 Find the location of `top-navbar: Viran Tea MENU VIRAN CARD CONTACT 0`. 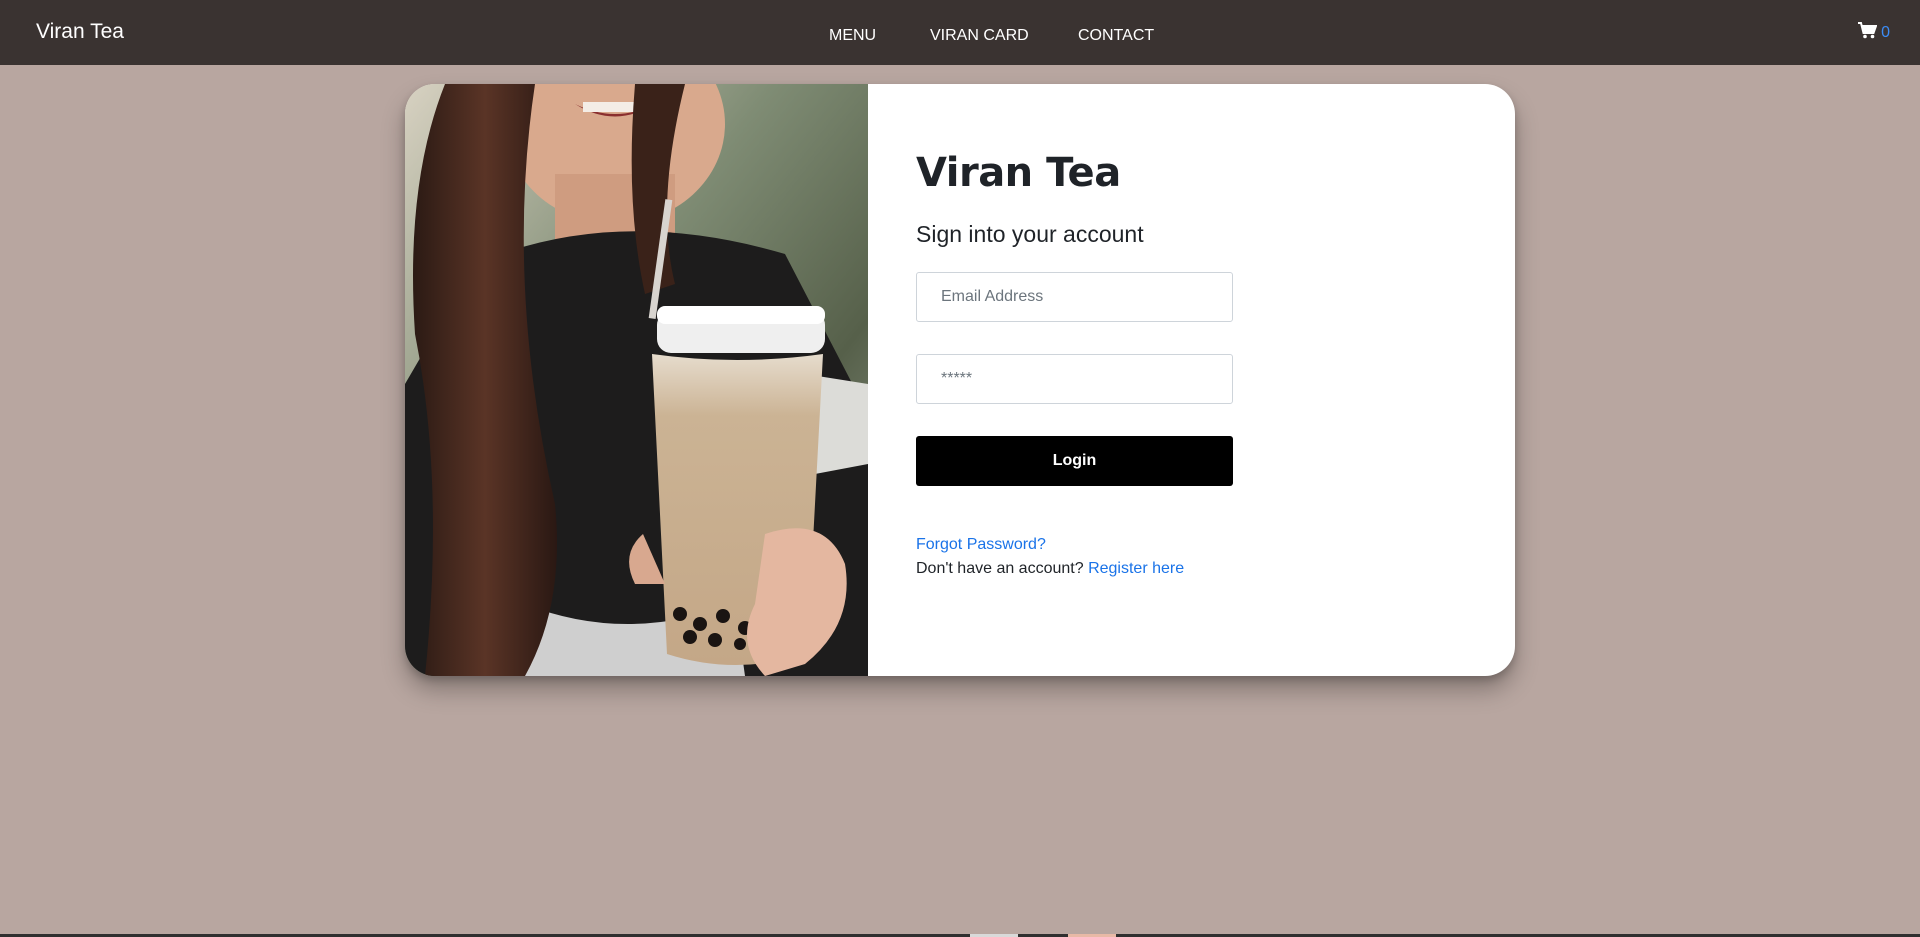

top-navbar: Viran Tea MENU VIRAN CARD CONTACT 0 is located at coordinates (960, 32).